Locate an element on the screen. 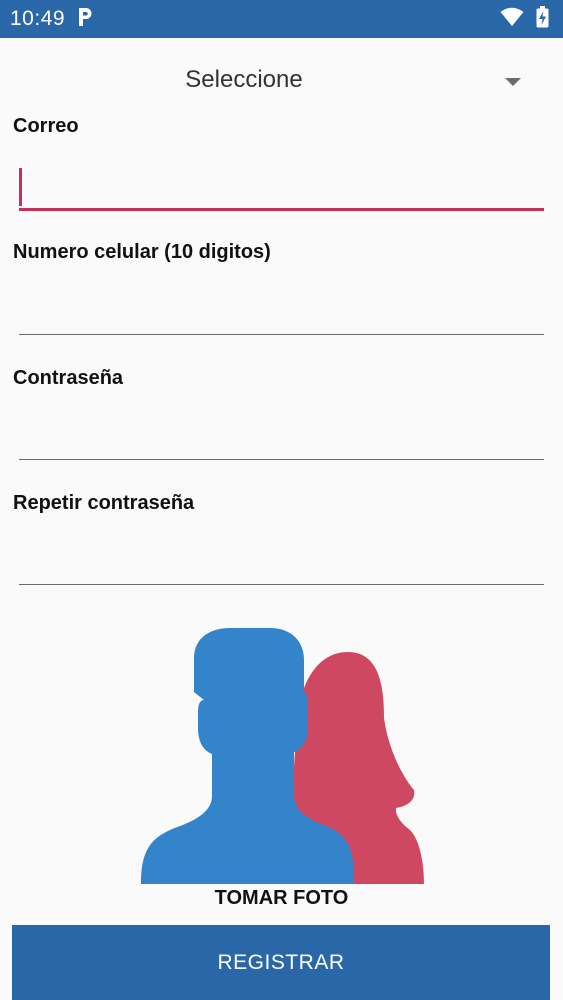  password-field is located at coordinates (281, 437).